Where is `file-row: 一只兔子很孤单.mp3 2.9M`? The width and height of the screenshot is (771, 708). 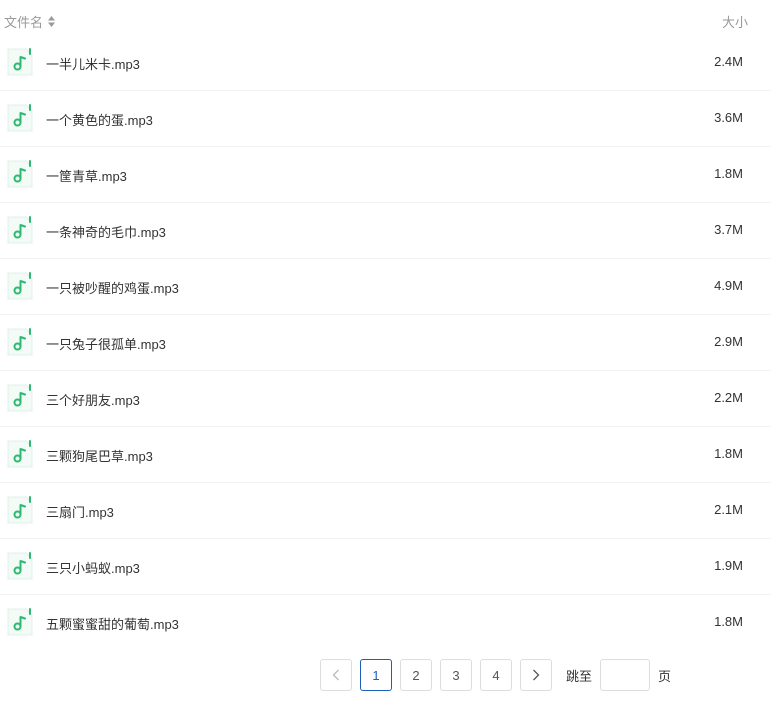 file-row: 一只兔子很孤单.mp3 2.9M is located at coordinates (385, 343).